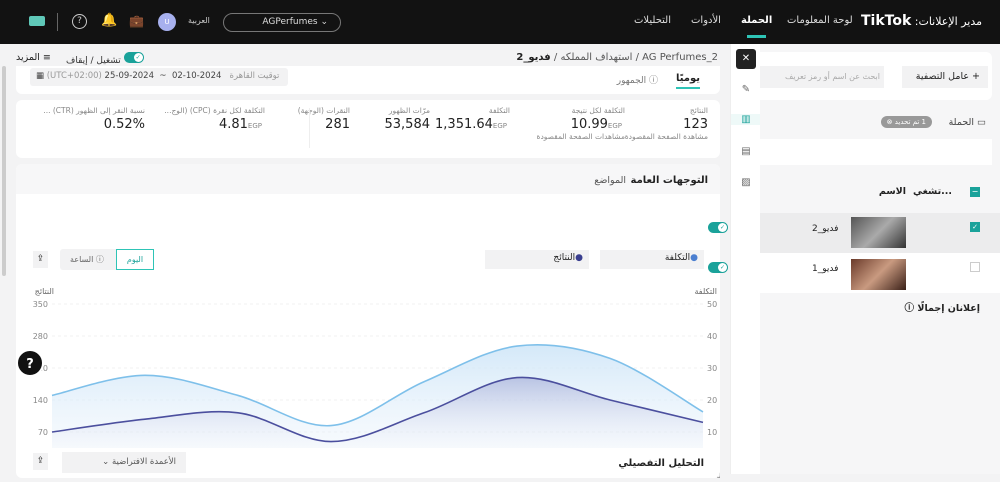  I want to click on columns-select: الأعمدة الافتراضية ⌄, so click(124, 462).